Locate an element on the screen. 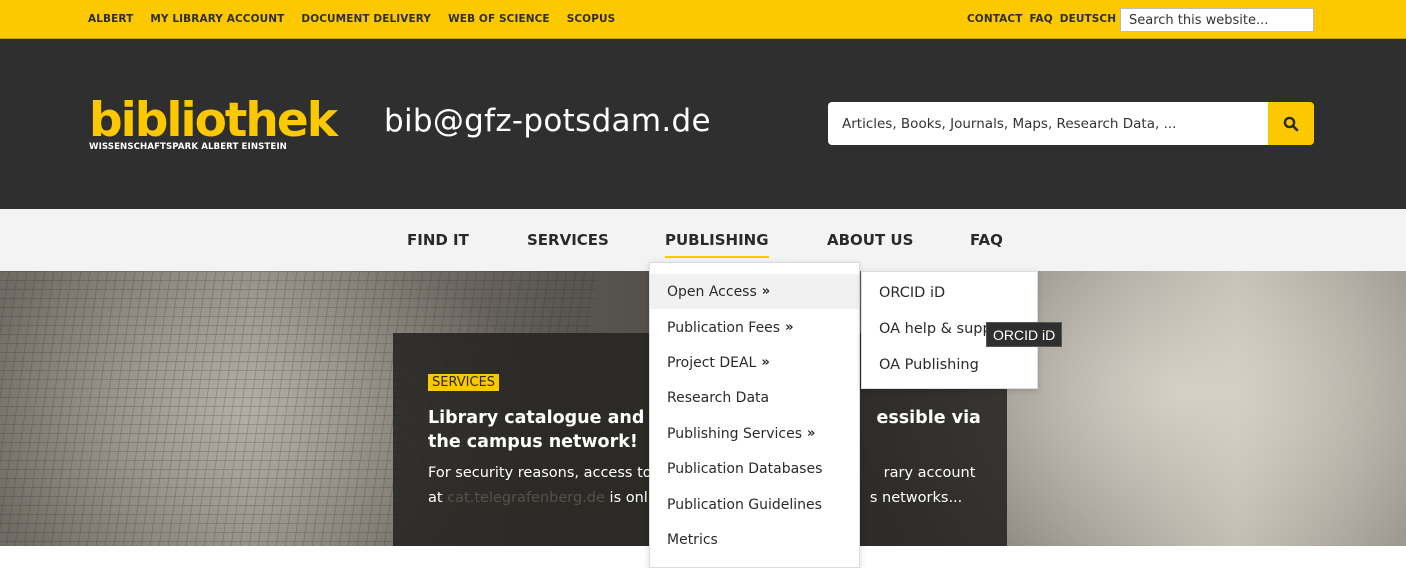 The height and width of the screenshot is (568, 1406). dropdown-item-publication-fees: Publication Fees» is located at coordinates (754, 327).